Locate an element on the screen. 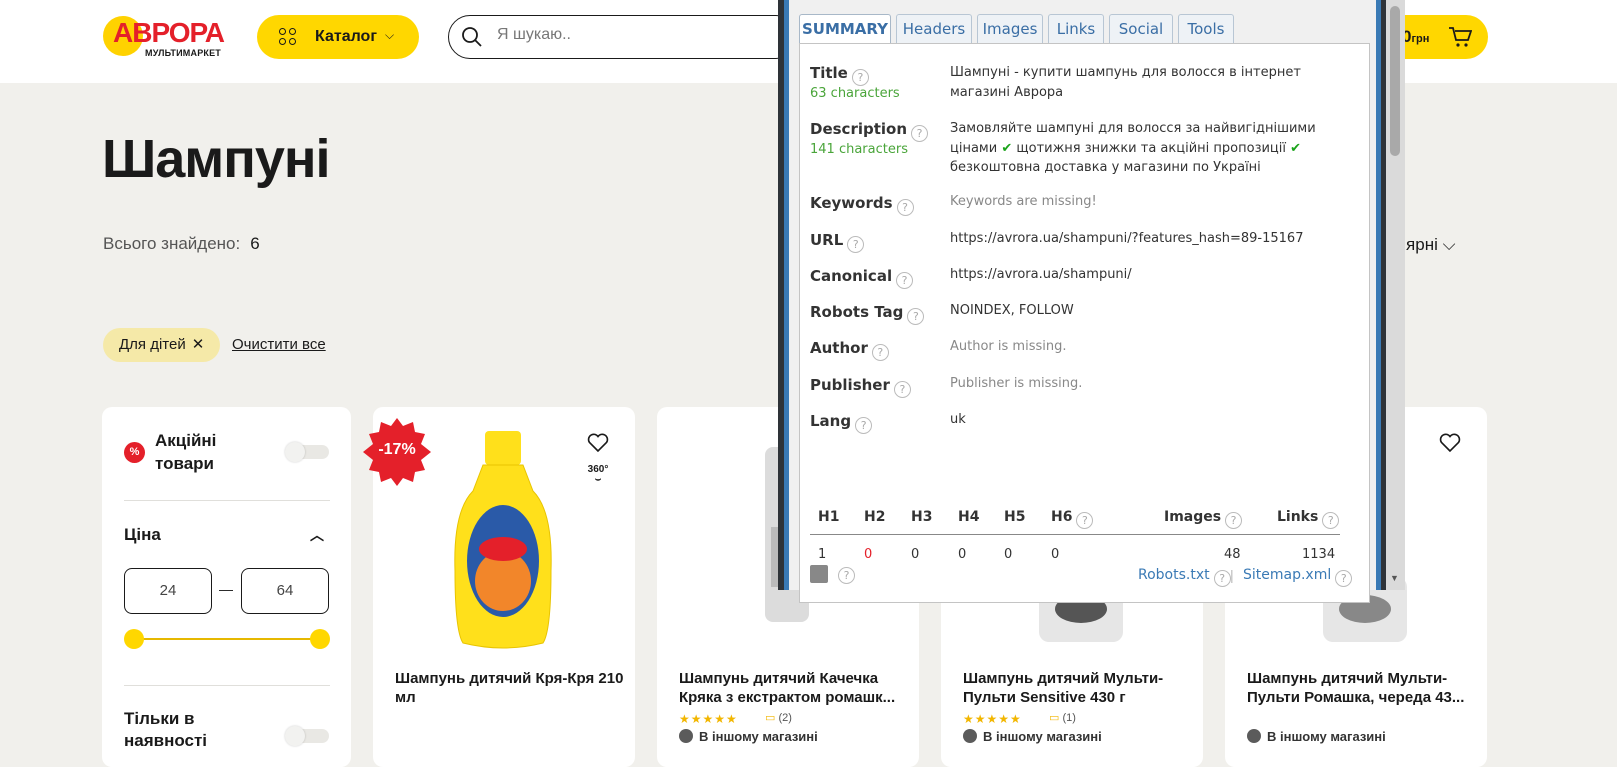 The height and width of the screenshot is (767, 1617). h2-header: H2 is located at coordinates (875, 517).